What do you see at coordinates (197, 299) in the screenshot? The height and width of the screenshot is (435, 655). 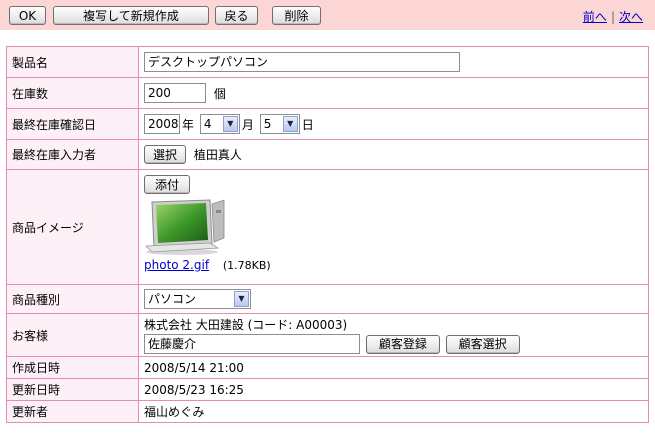 I see `product-type-select: パソコン ▼` at bounding box center [197, 299].